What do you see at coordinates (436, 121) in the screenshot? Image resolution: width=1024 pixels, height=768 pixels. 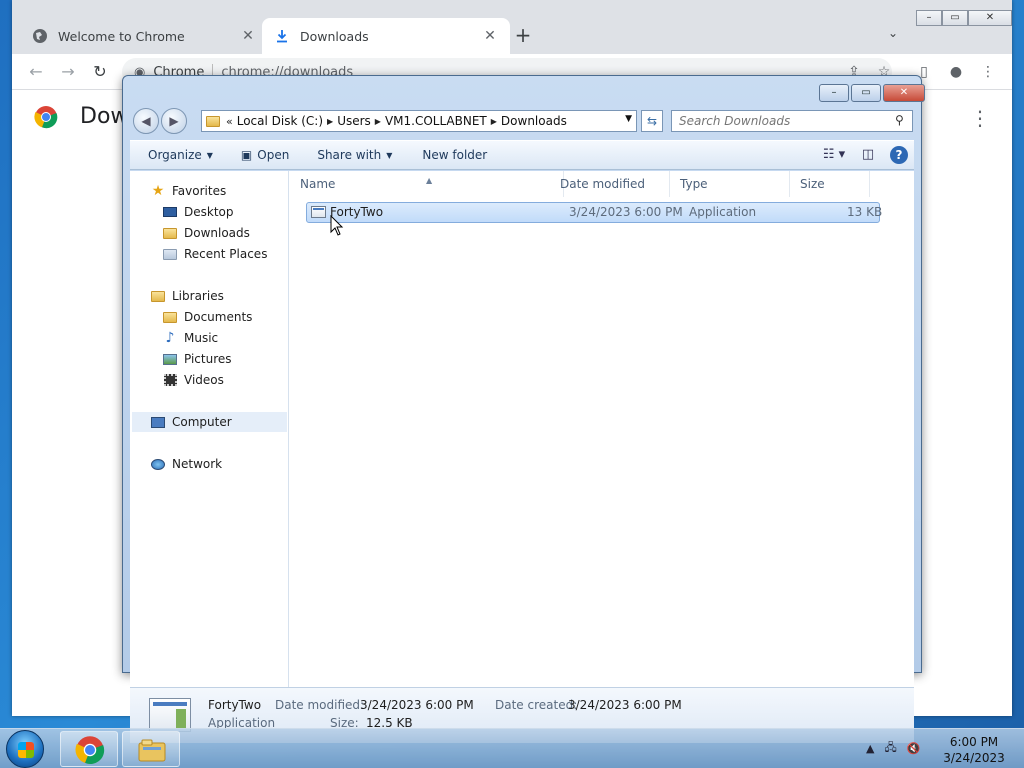 I see `breadcrumb-vm1: VM1.COLLABNET` at bounding box center [436, 121].